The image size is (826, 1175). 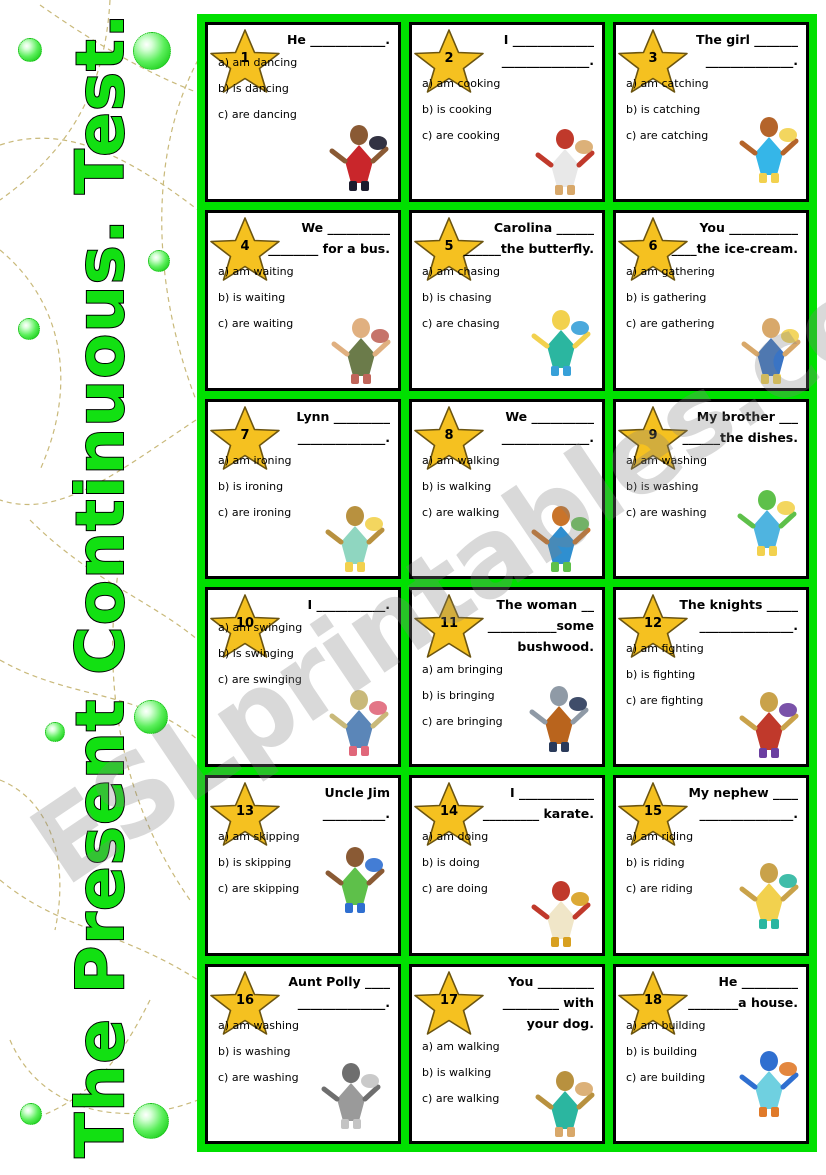 I want to click on answer-option: c) are chasing, so click(x=512, y=323).